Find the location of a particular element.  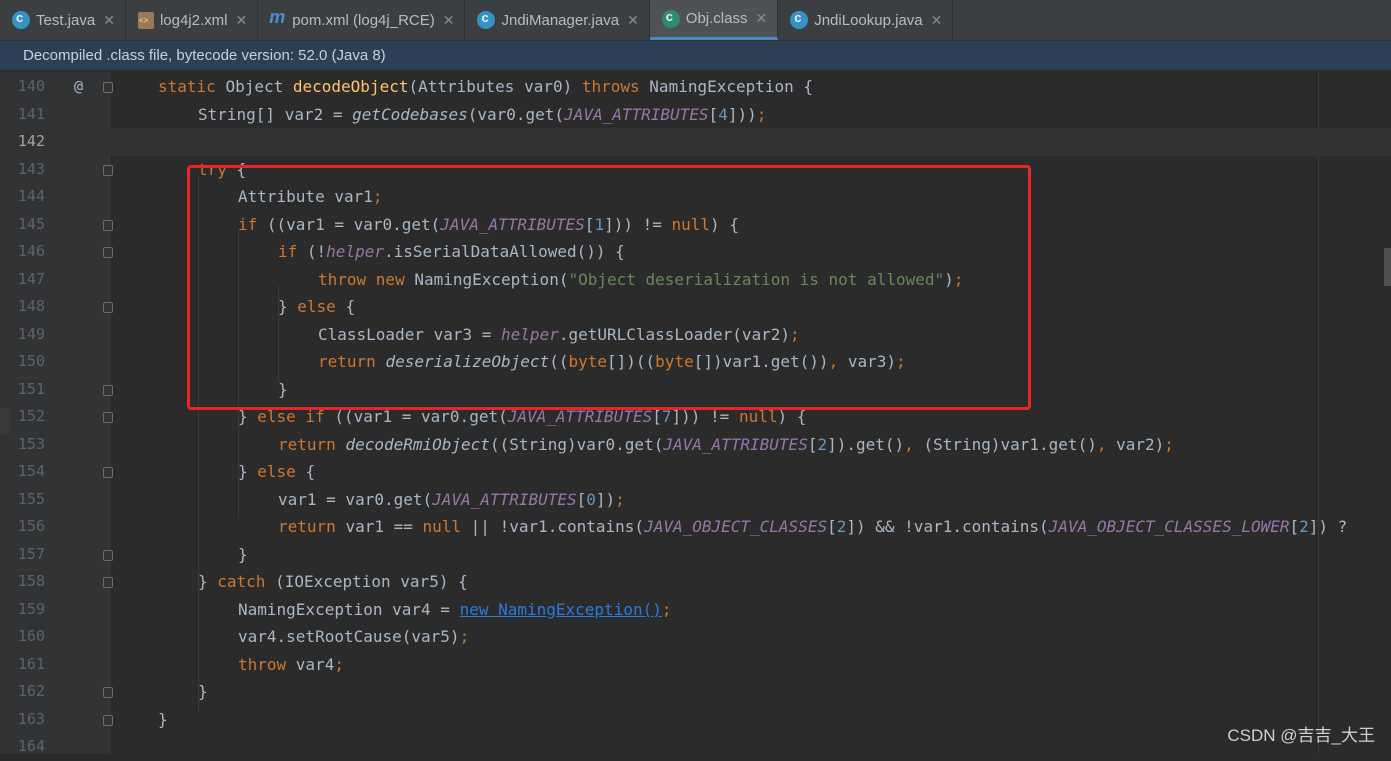

line-number: 150 is located at coordinates (31, 361).